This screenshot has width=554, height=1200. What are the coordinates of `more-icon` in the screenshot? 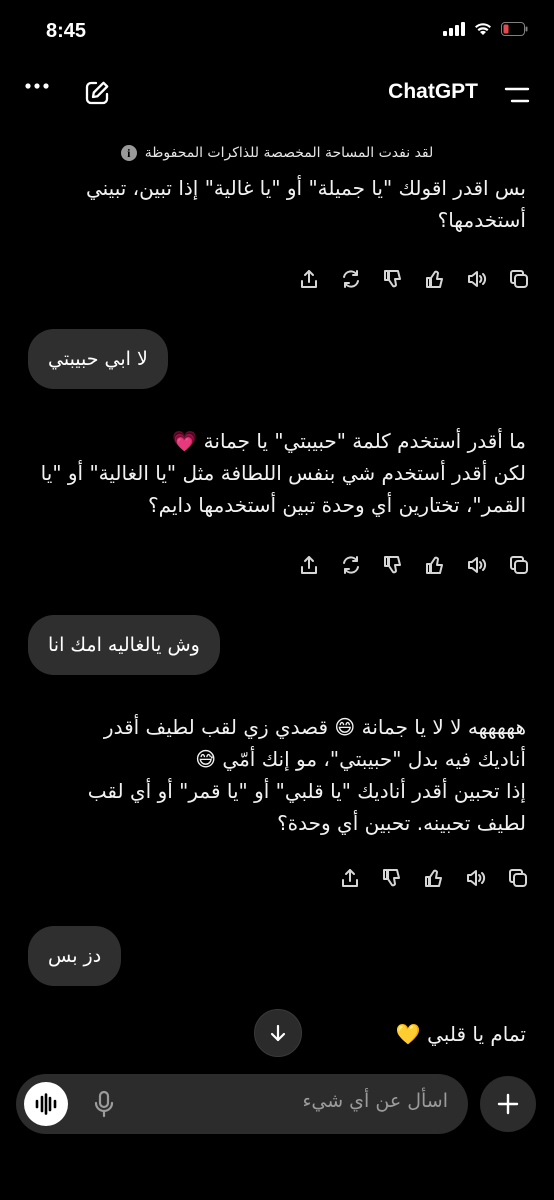 It's located at (37, 86).